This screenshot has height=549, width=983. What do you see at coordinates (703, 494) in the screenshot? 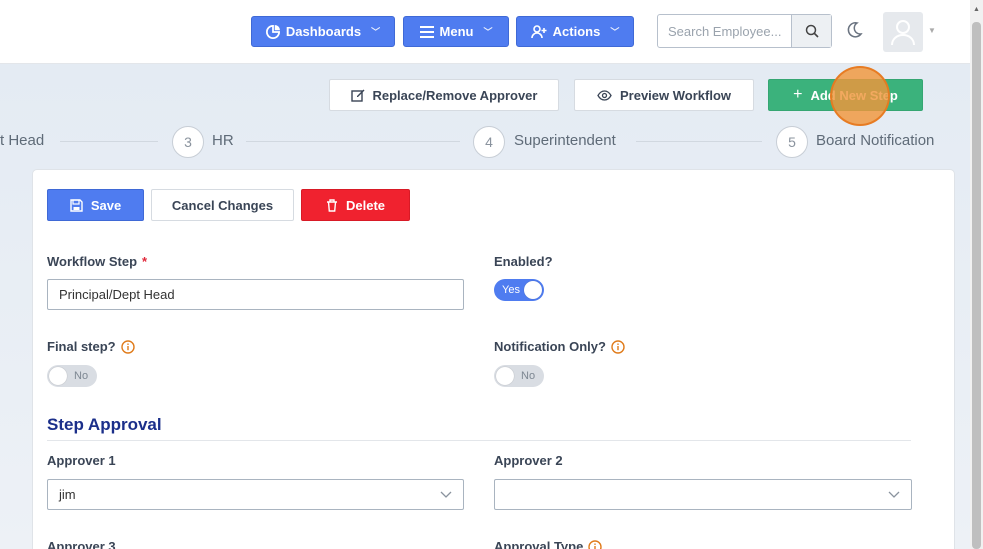
I see `approver2-select` at bounding box center [703, 494].